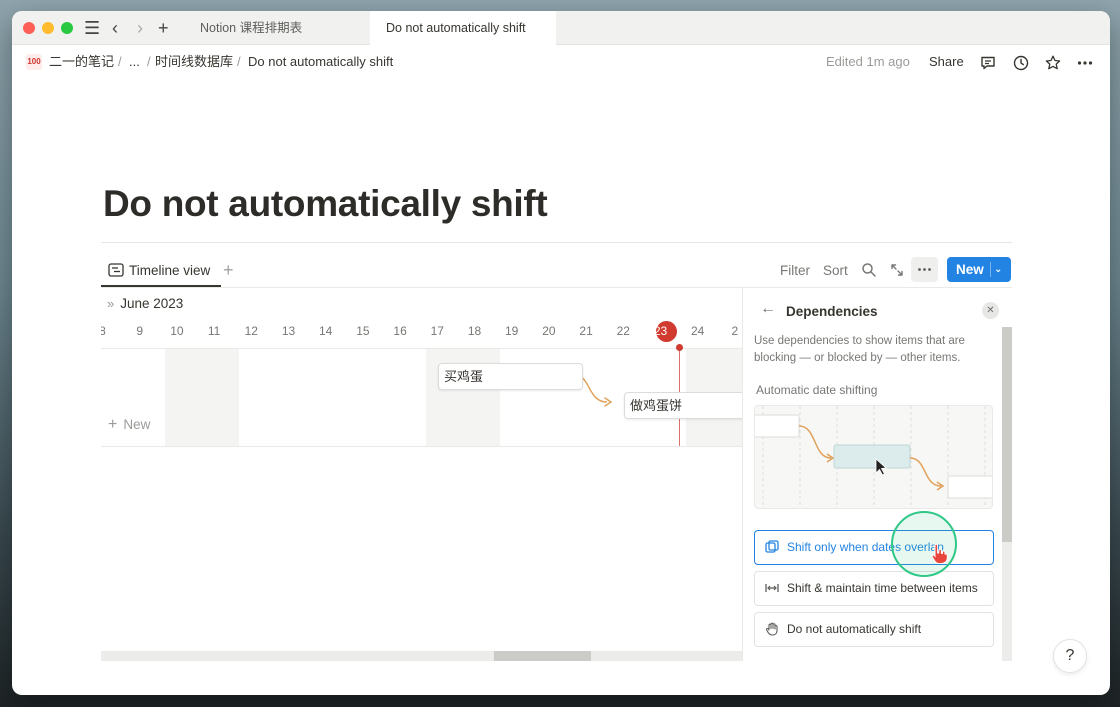 The height and width of the screenshot is (707, 1120). Describe the element at coordinates (988, 63) in the screenshot. I see `comment-icon` at that location.